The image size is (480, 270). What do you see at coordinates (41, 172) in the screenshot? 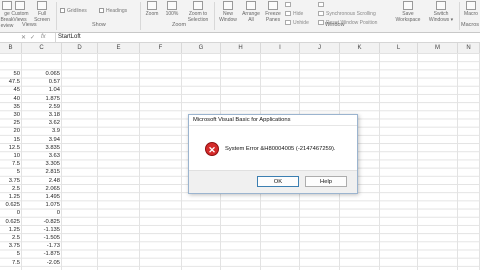
I see `cell-c: 2.815` at bounding box center [41, 172].